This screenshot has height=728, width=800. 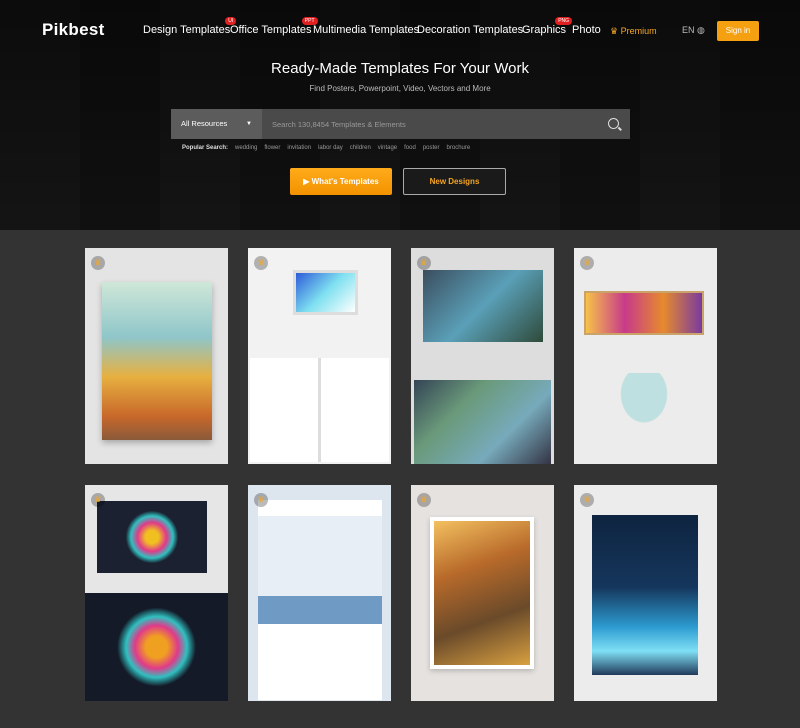 What do you see at coordinates (410, 148) in the screenshot?
I see `popular-tag: food` at bounding box center [410, 148].